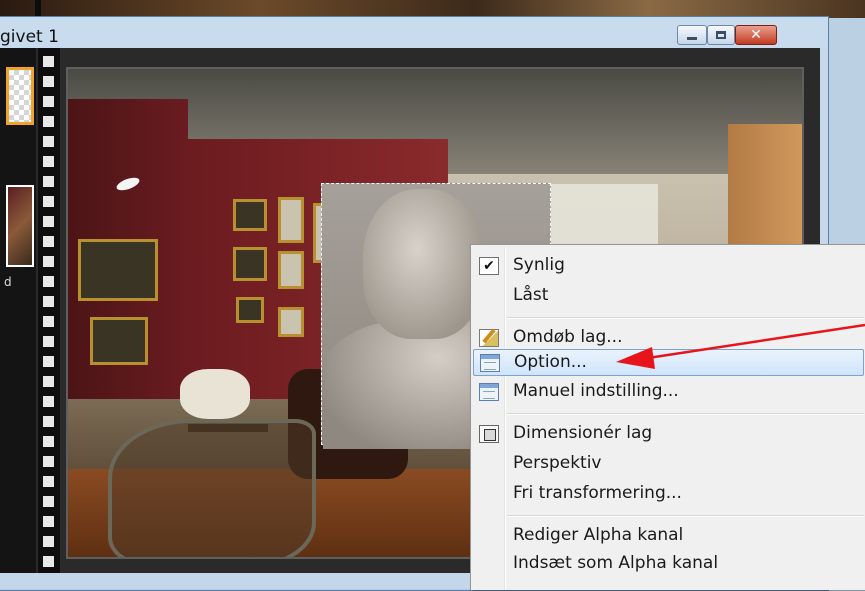  What do you see at coordinates (8, 282) in the screenshot?
I see `layer-label: d` at bounding box center [8, 282].